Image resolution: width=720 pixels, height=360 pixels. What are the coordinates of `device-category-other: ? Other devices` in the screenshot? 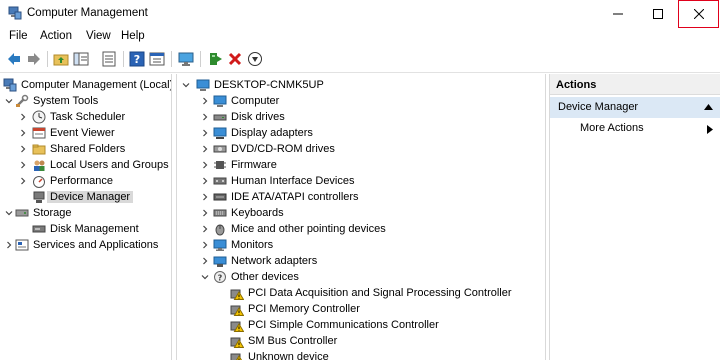 It's located at (256, 277).